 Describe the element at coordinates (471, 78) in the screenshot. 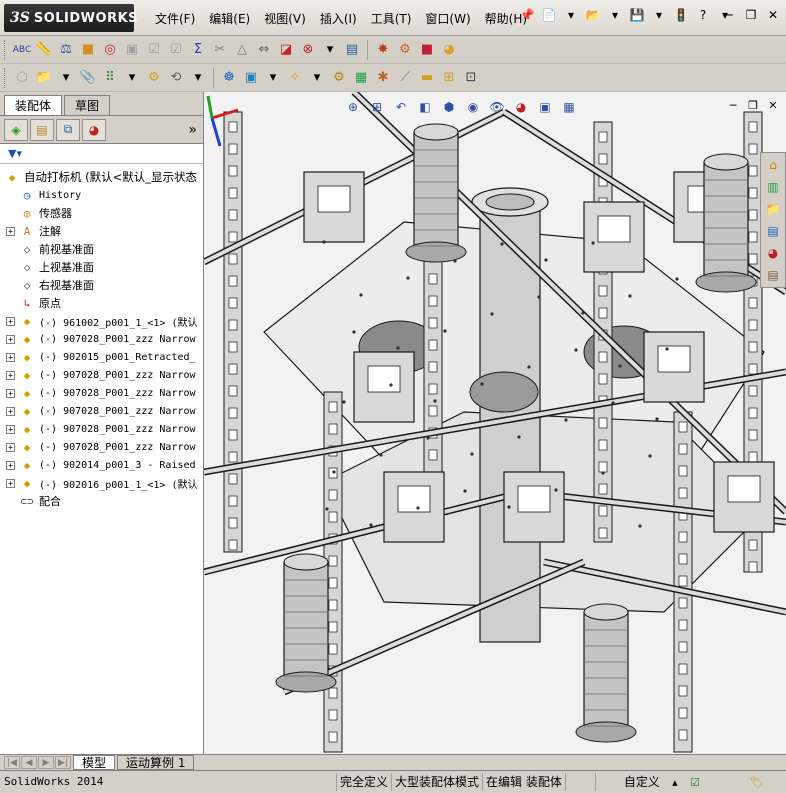

I see `instant-3d-icon: ⊡` at that location.